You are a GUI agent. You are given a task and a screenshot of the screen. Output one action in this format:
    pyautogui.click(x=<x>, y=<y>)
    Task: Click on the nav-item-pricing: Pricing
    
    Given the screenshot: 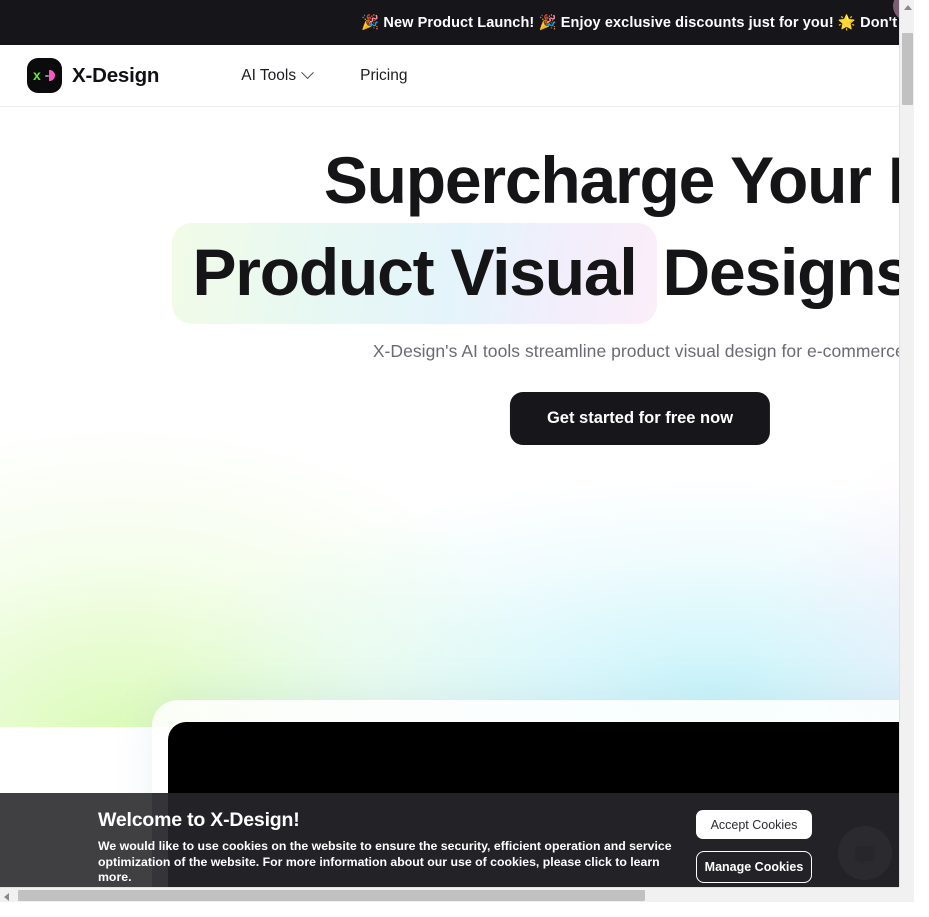 What is the action you would take?
    pyautogui.click(x=383, y=76)
    